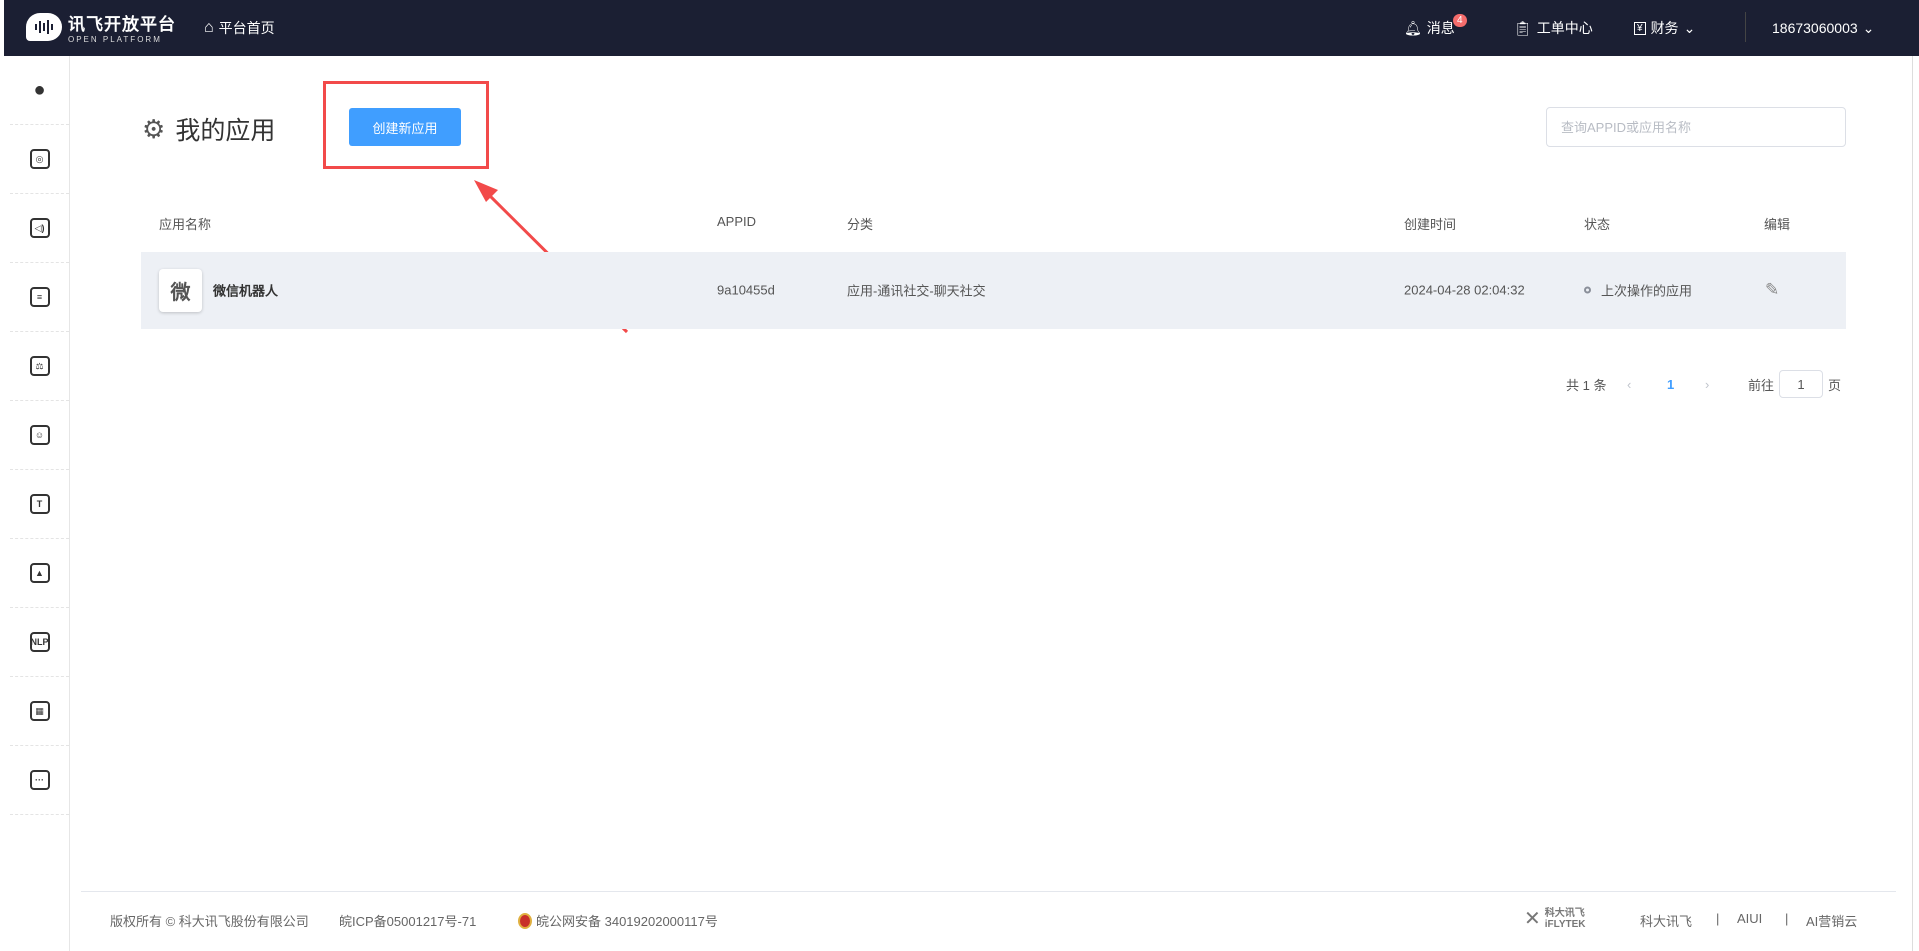 Image resolution: width=1919 pixels, height=951 pixels. I want to click on iflytek-logo: ✕ 科大讯飞 iFLYTEK, so click(1555, 918).